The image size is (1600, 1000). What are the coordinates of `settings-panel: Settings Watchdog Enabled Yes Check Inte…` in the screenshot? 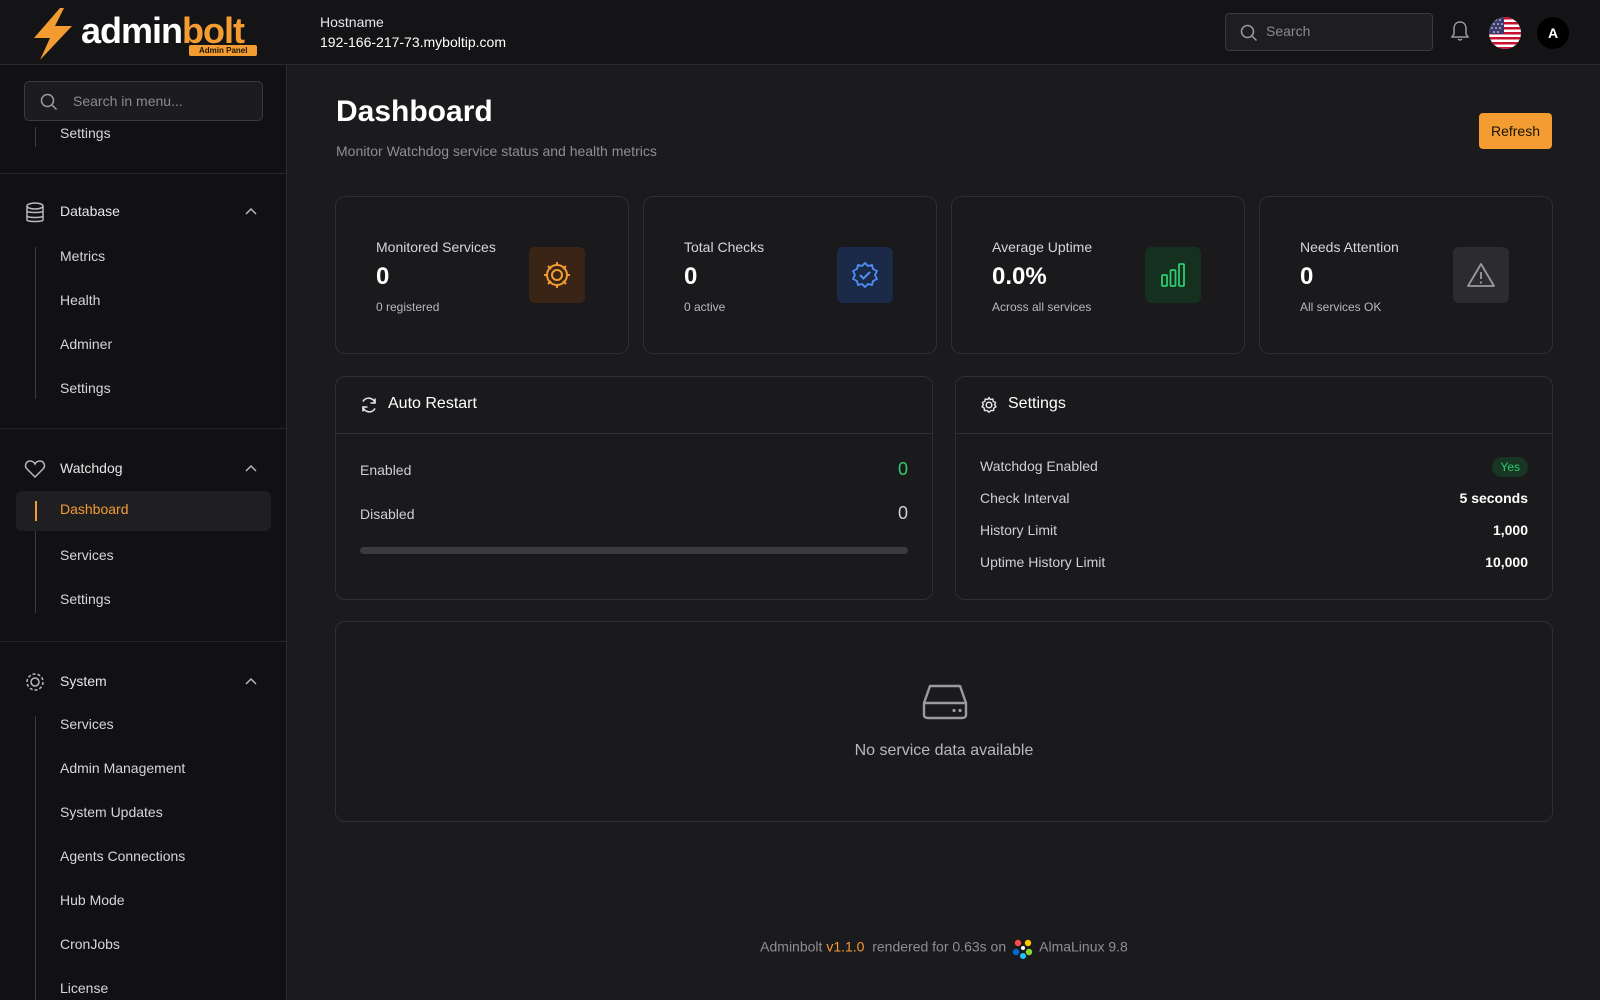 It's located at (1254, 488).